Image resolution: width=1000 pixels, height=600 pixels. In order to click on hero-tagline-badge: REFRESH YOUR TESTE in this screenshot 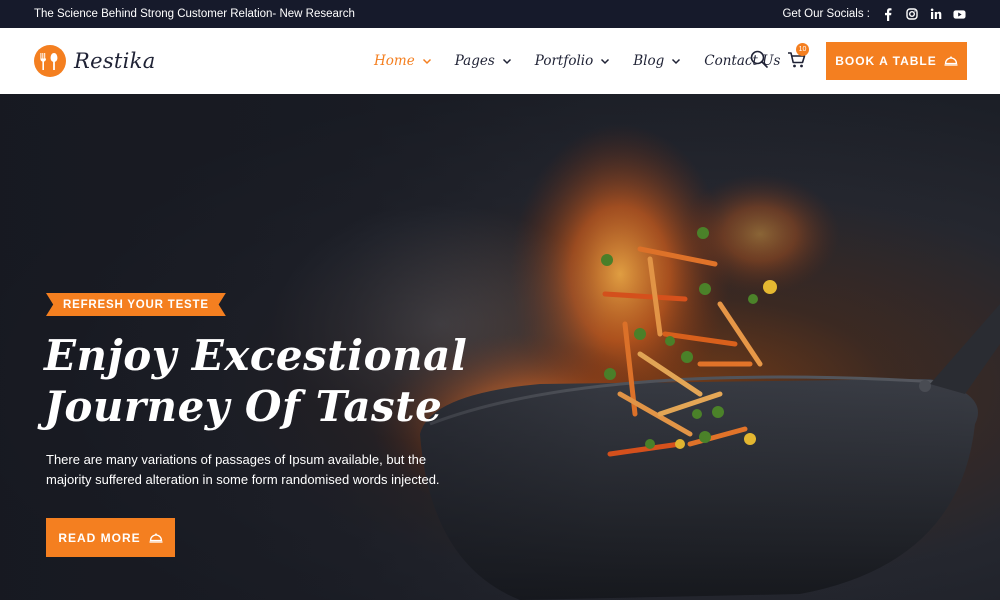, I will do `click(136, 304)`.